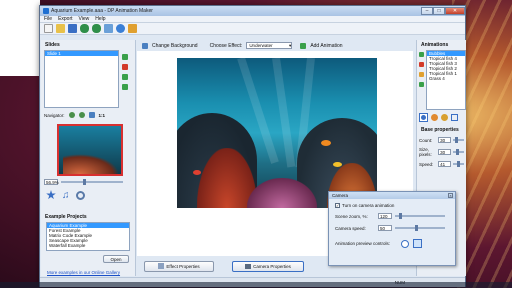 Image resolution: width=512 pixels, height=288 pixels. I want to click on effect-select: Underwater ▾, so click(269, 45).